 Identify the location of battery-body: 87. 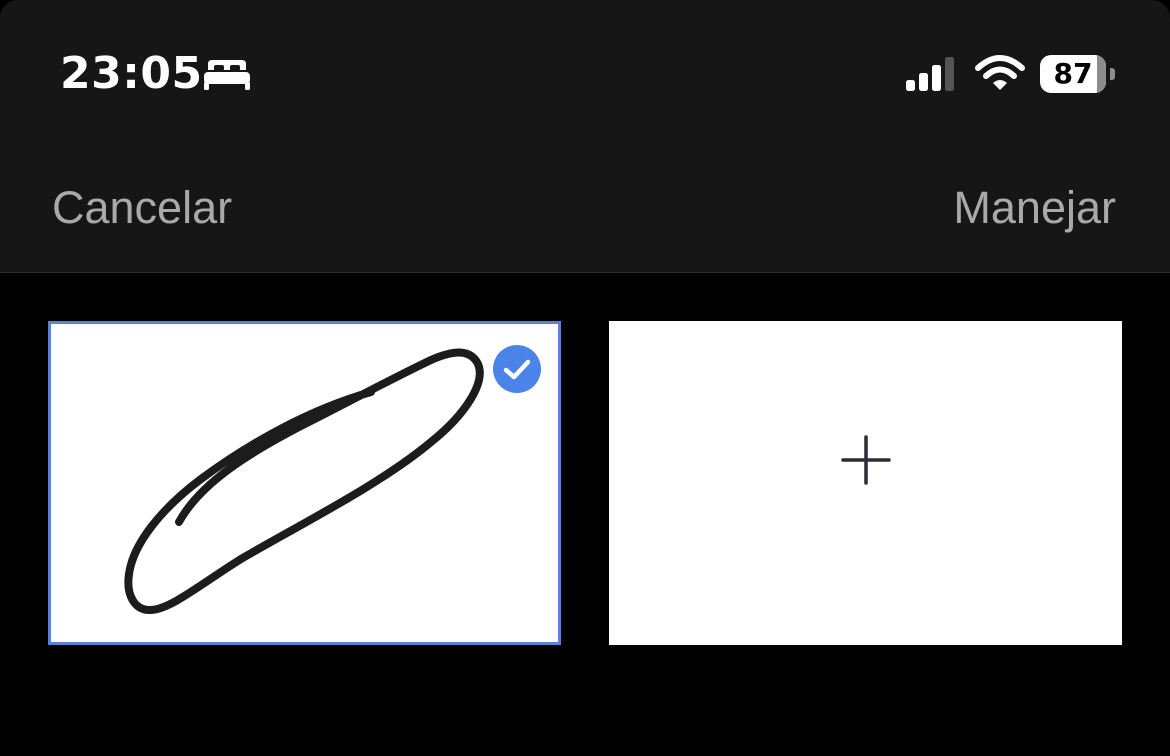
(1073, 74).